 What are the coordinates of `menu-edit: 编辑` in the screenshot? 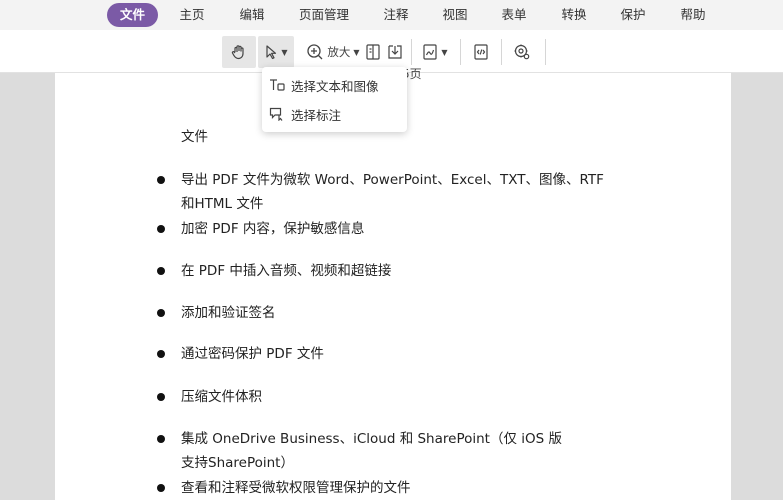 It's located at (252, 15).